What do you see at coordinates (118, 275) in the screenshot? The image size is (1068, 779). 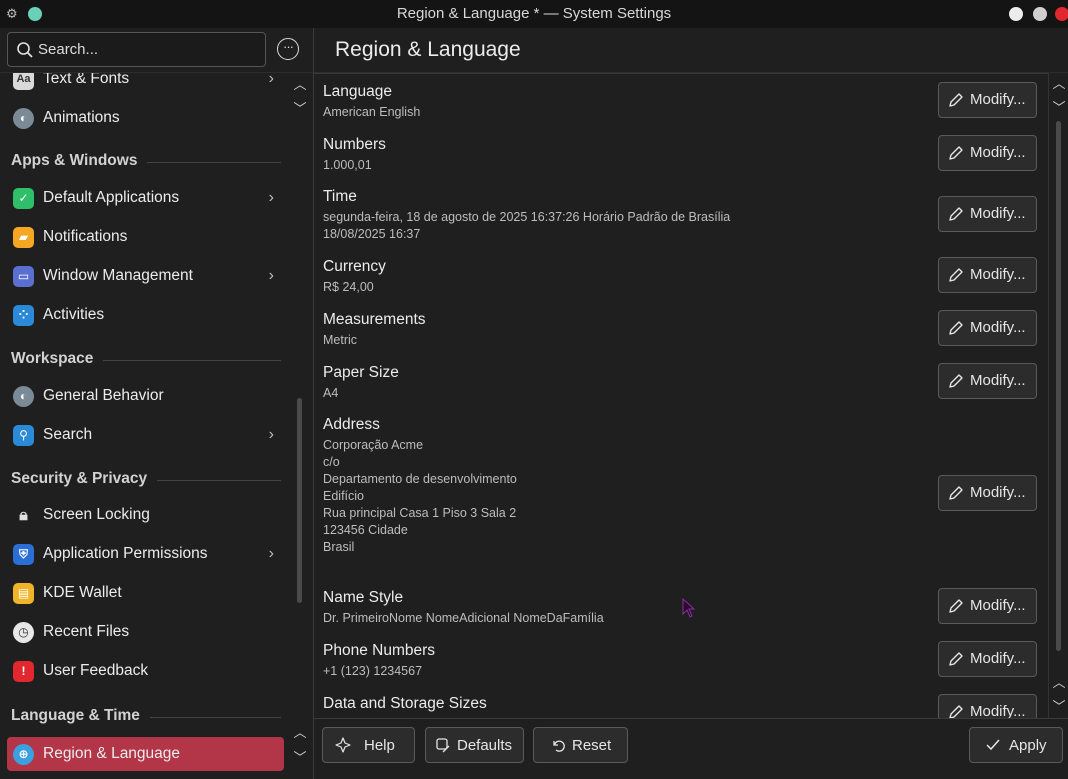 I see `sidebar-item-label: Window Management` at bounding box center [118, 275].